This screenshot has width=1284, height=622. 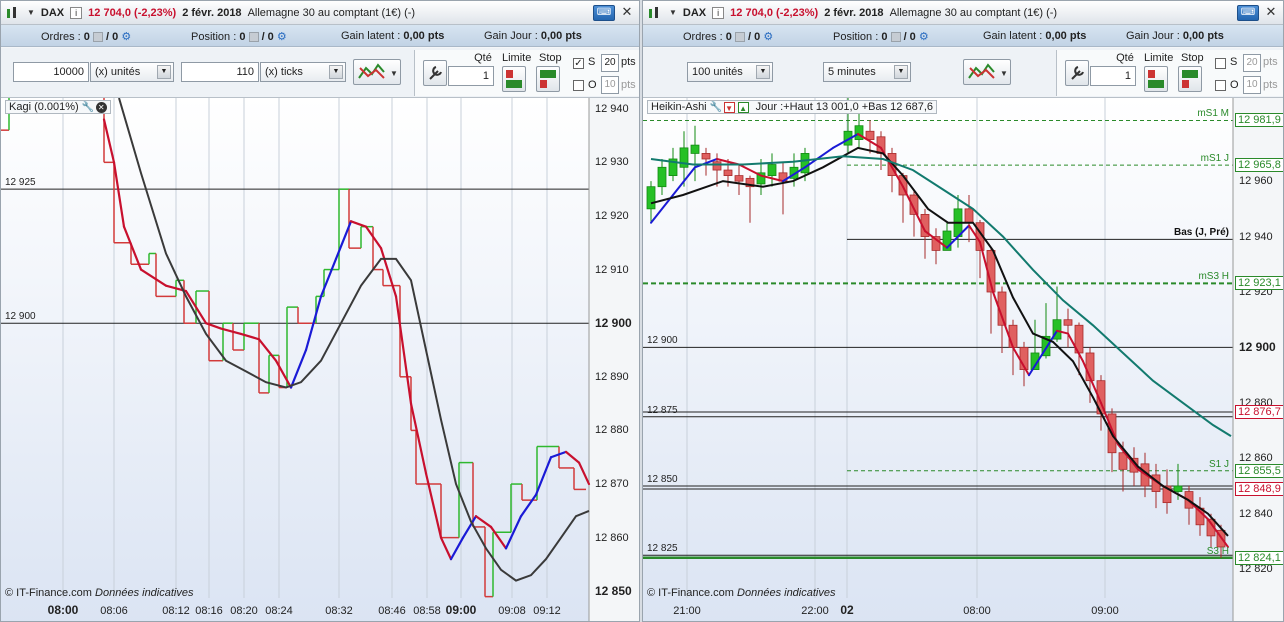 What do you see at coordinates (512, 611) in the screenshot?
I see `x-tick-label: 09:08` at bounding box center [512, 611].